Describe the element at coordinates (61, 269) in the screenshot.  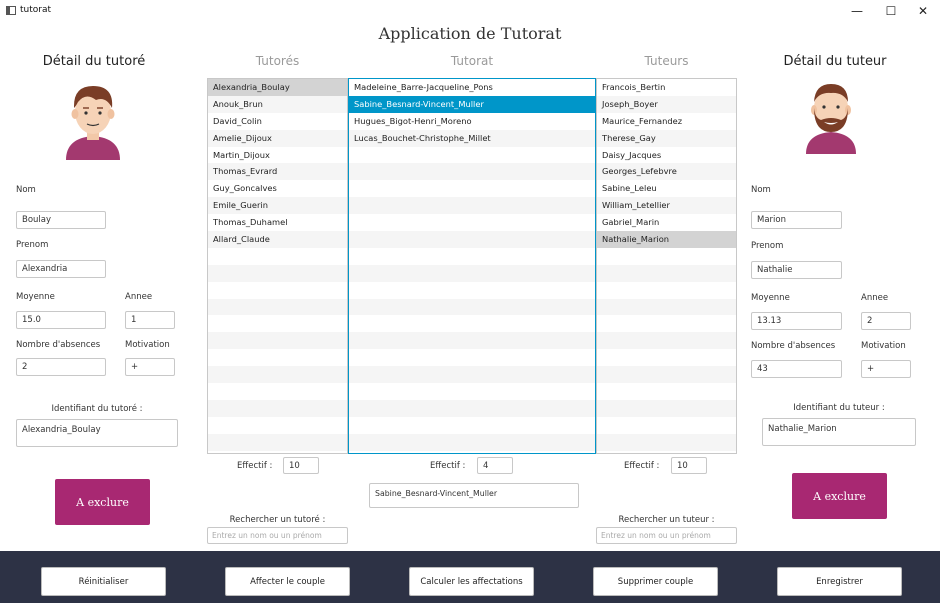
I see `tutore-prenom-field: Alexandria` at that location.